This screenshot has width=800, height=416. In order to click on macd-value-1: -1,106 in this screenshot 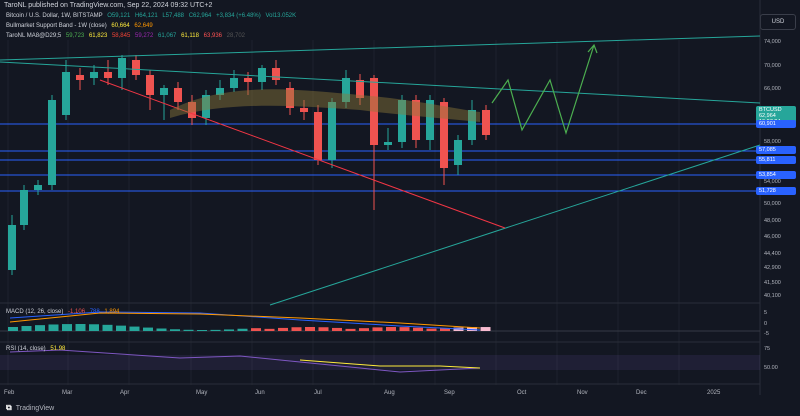, I will do `click(77, 312)`.